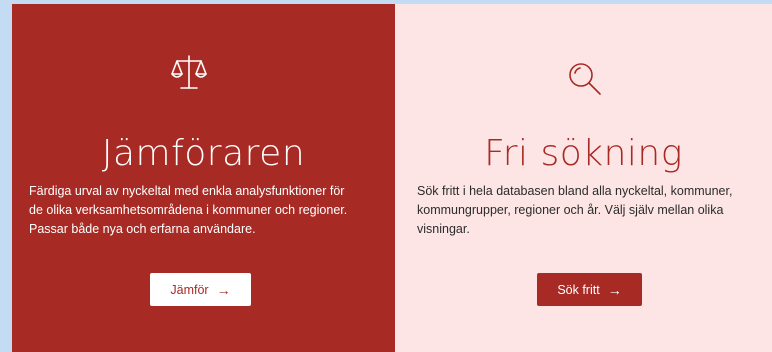 The width and height of the screenshot is (772, 352). Describe the element at coordinates (189, 72) in the screenshot. I see `scale-icon` at that location.